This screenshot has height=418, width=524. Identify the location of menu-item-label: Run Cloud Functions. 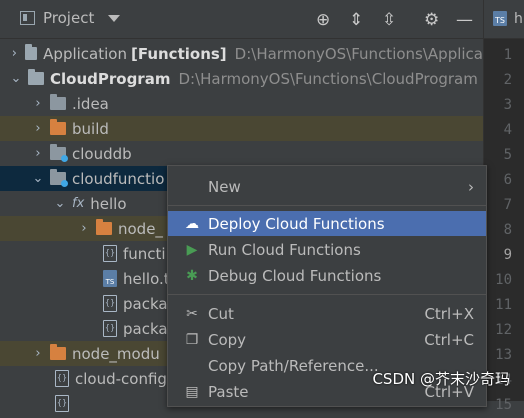
(284, 249).